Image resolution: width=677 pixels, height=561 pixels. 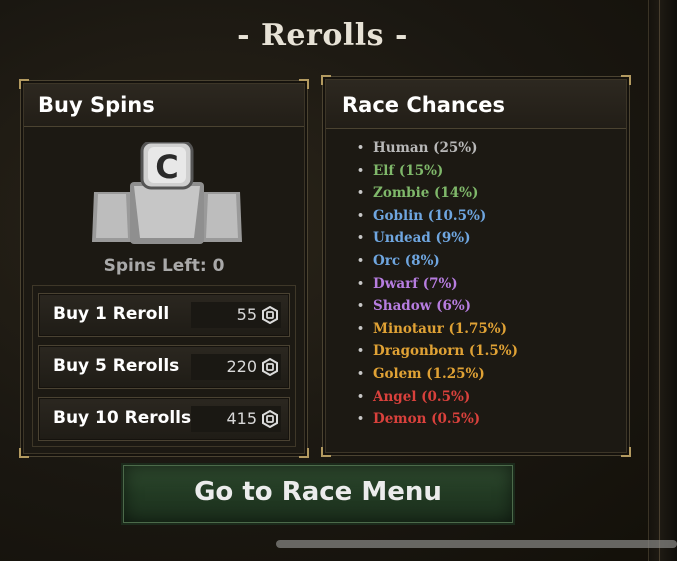 I want to click on race-text: Shadow (6%), so click(x=422, y=306).